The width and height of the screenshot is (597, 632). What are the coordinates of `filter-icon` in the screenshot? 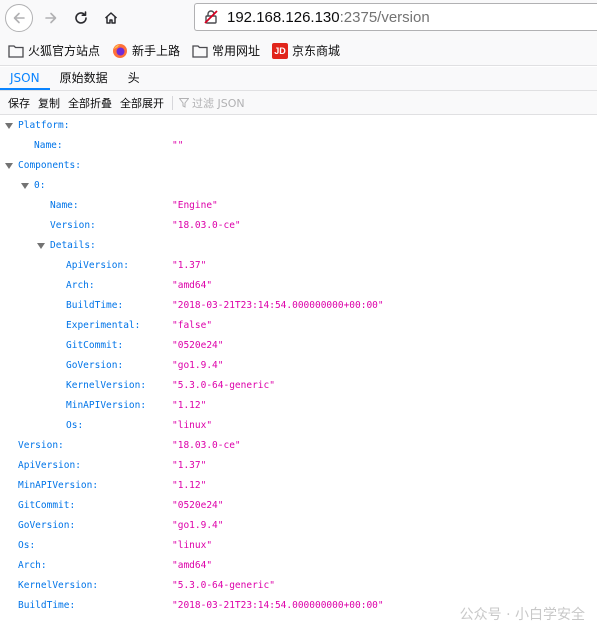 It's located at (184, 102).